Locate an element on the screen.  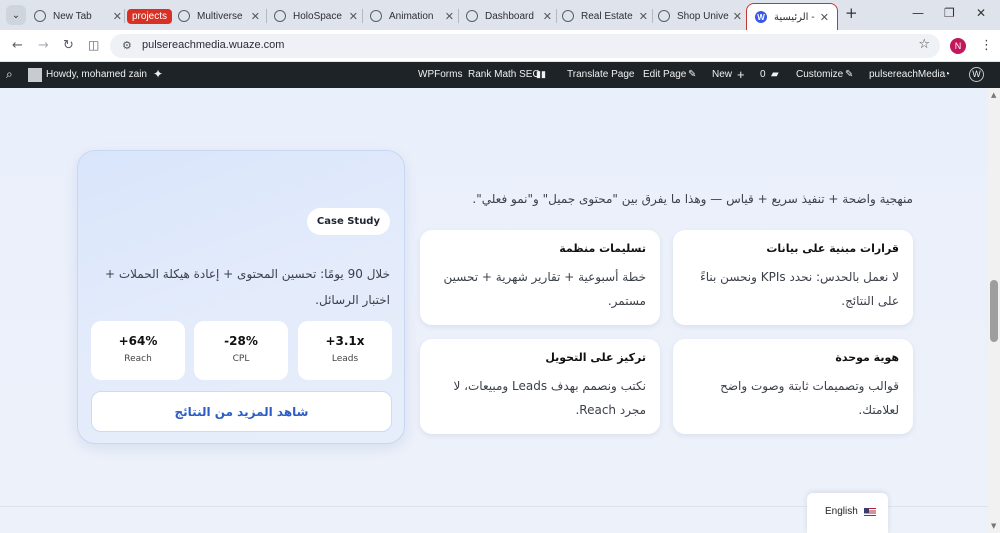
sparkle-icon: ✦ is located at coordinates (158, 74).